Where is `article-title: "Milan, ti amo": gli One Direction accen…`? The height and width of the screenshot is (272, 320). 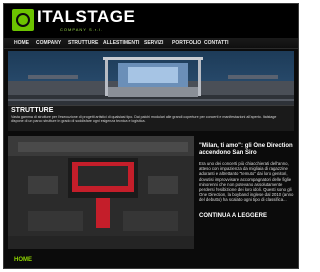
article-title: "Milan, ti amo": gli One Direction accen… is located at coordinates (248, 150).